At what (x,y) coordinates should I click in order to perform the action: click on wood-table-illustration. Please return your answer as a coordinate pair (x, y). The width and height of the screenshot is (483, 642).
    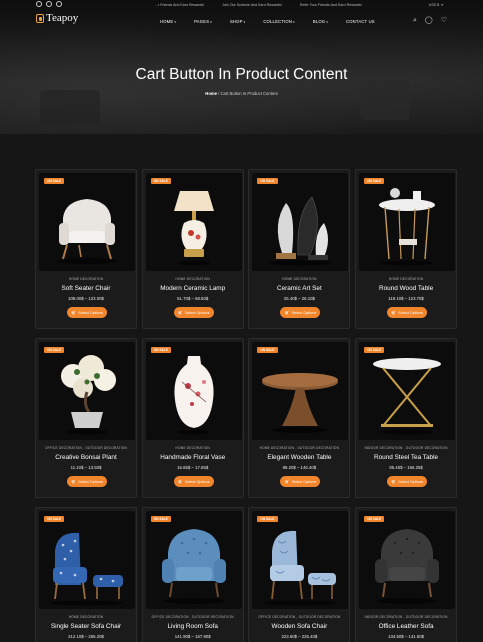
    Looking at the image, I should click on (300, 403).